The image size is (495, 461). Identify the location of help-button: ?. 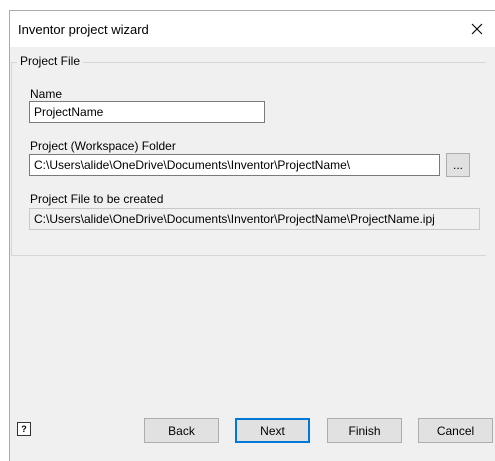
(24, 429).